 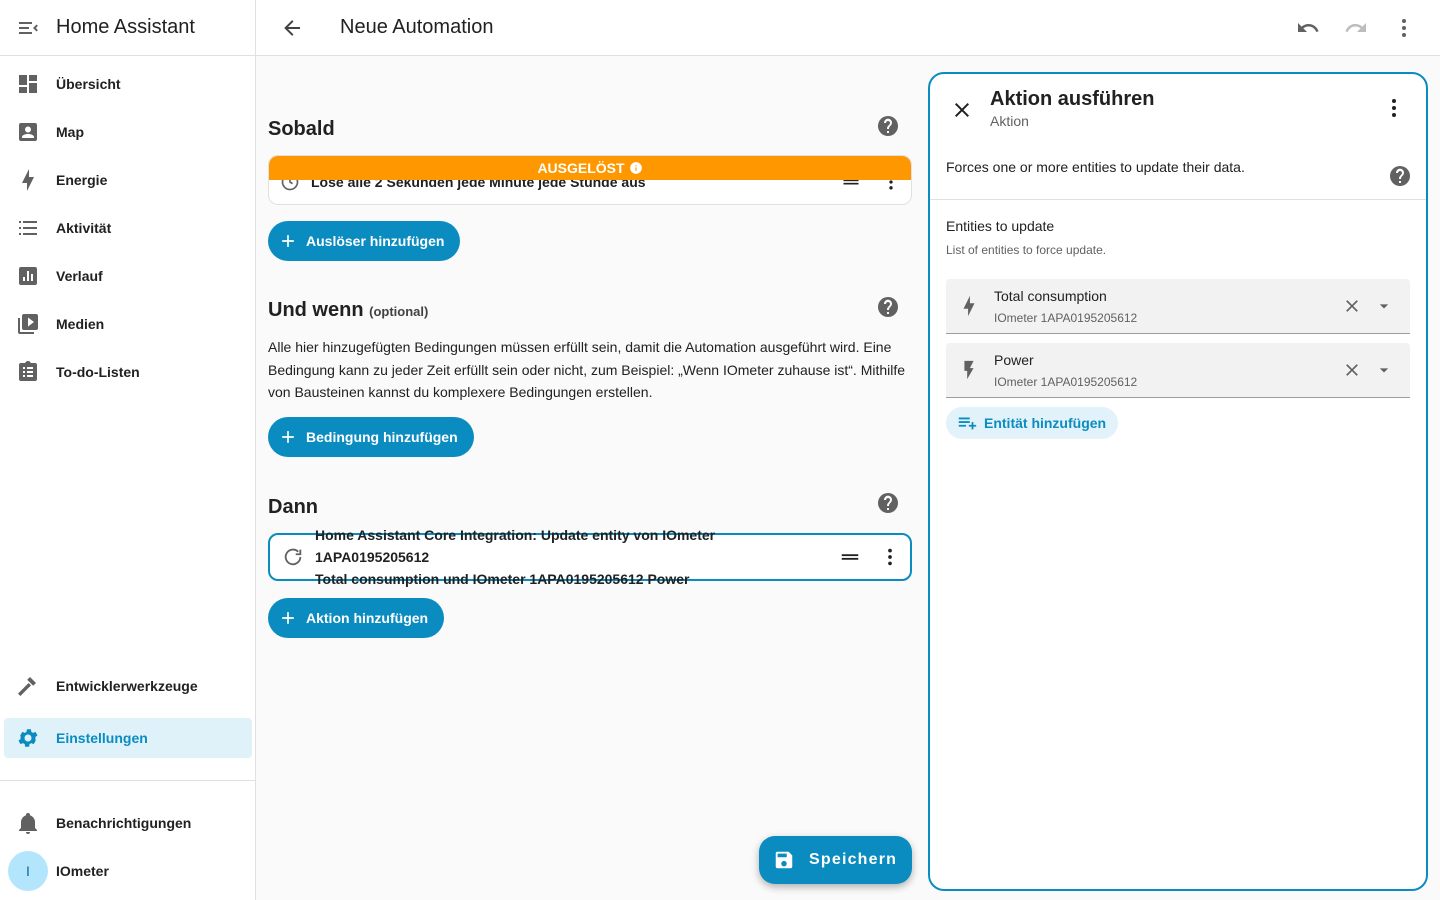 I want to click on redo-icon, so click(x=1355, y=27).